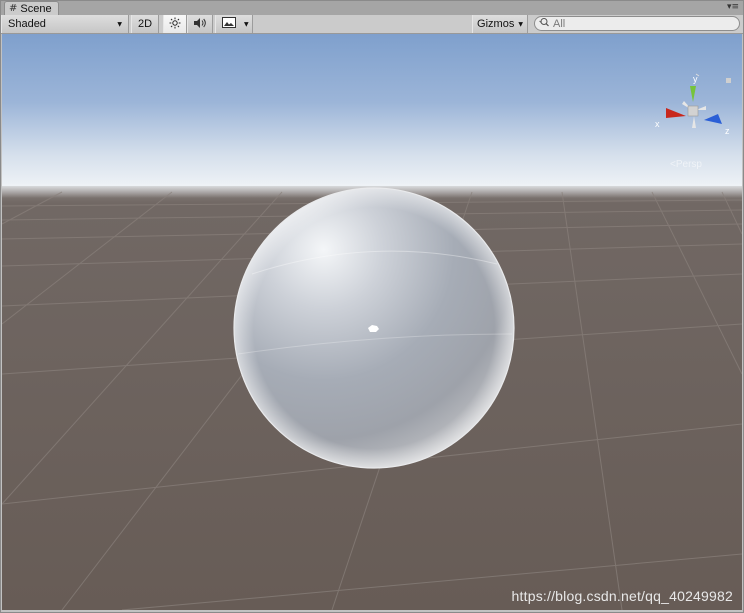 The image size is (744, 613). Describe the element at coordinates (372, 8) in the screenshot. I see `tab-strip: # Scene ▾≡` at that location.